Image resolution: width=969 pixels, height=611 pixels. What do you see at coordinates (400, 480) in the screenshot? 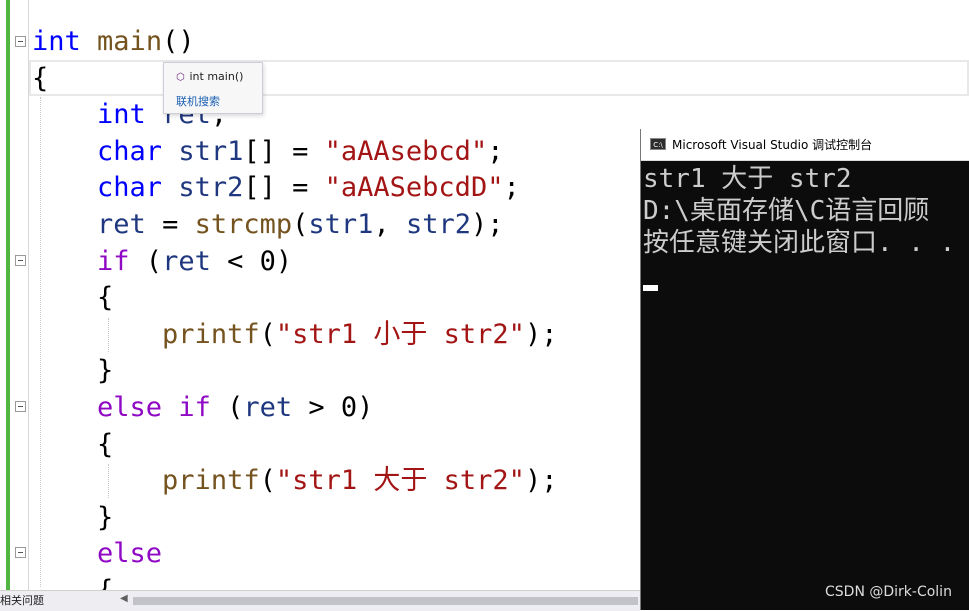
I see `code-token: "str1 大于 str2"` at bounding box center [400, 480].